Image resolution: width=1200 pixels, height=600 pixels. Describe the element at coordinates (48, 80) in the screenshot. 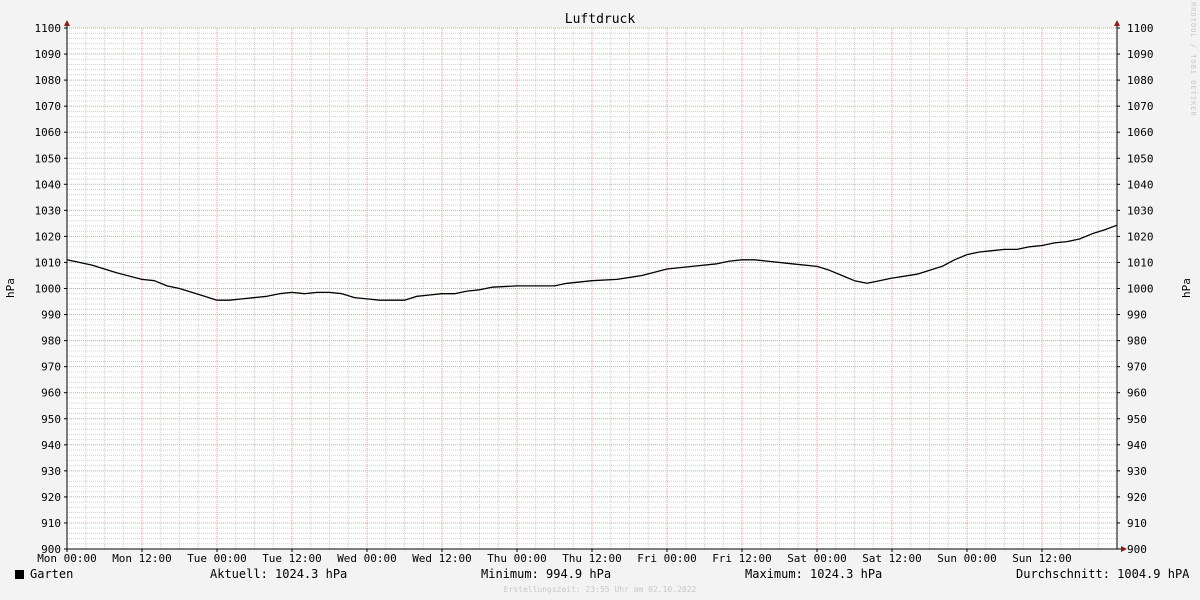

I see `y-tick-label-left: 1080` at that location.